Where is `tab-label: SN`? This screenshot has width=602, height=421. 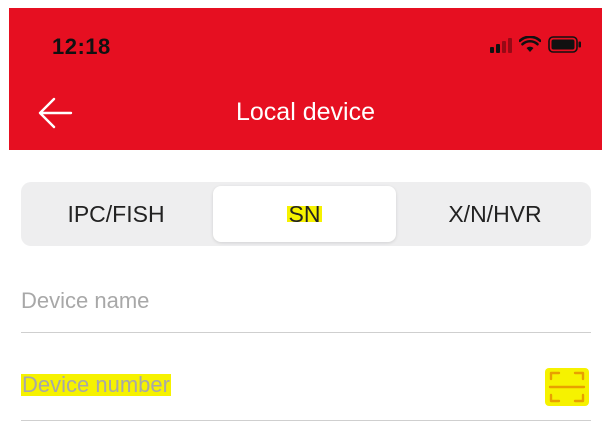
tab-label: SN is located at coordinates (304, 214).